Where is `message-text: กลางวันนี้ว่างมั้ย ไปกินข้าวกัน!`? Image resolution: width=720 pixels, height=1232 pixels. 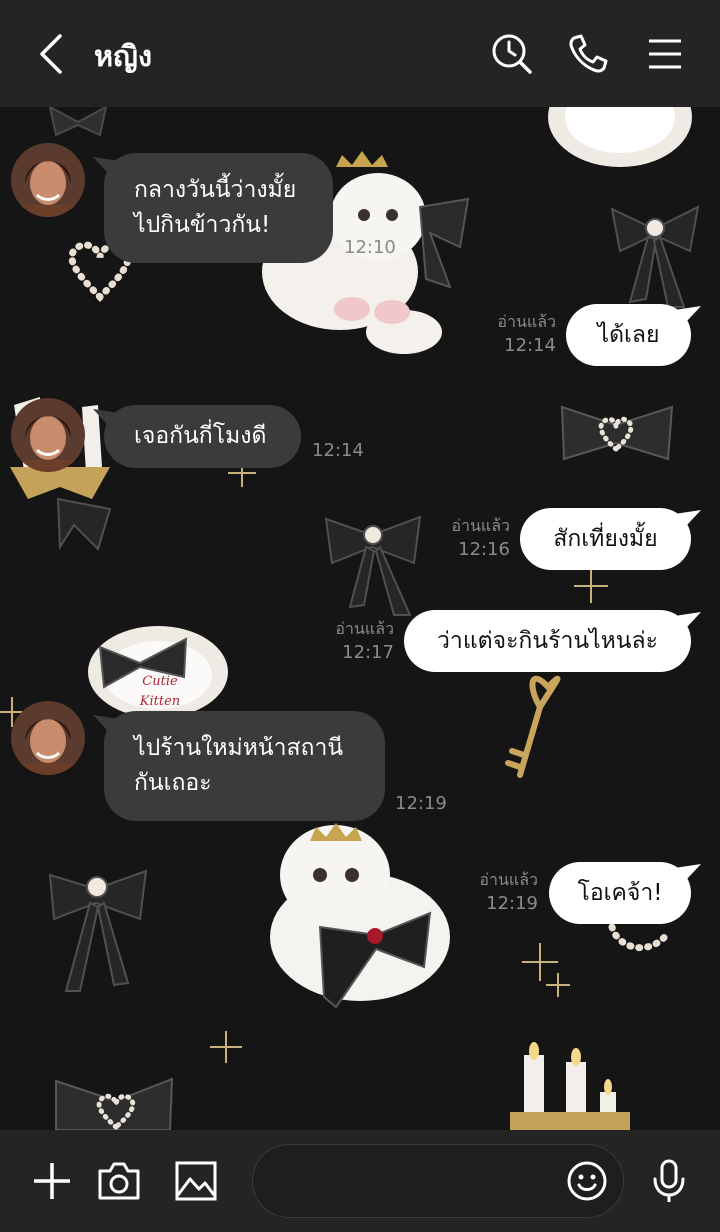 message-text: กลางวันนี้ว่างมั้ย ไปกินข้าวกัน! is located at coordinates (215, 207).